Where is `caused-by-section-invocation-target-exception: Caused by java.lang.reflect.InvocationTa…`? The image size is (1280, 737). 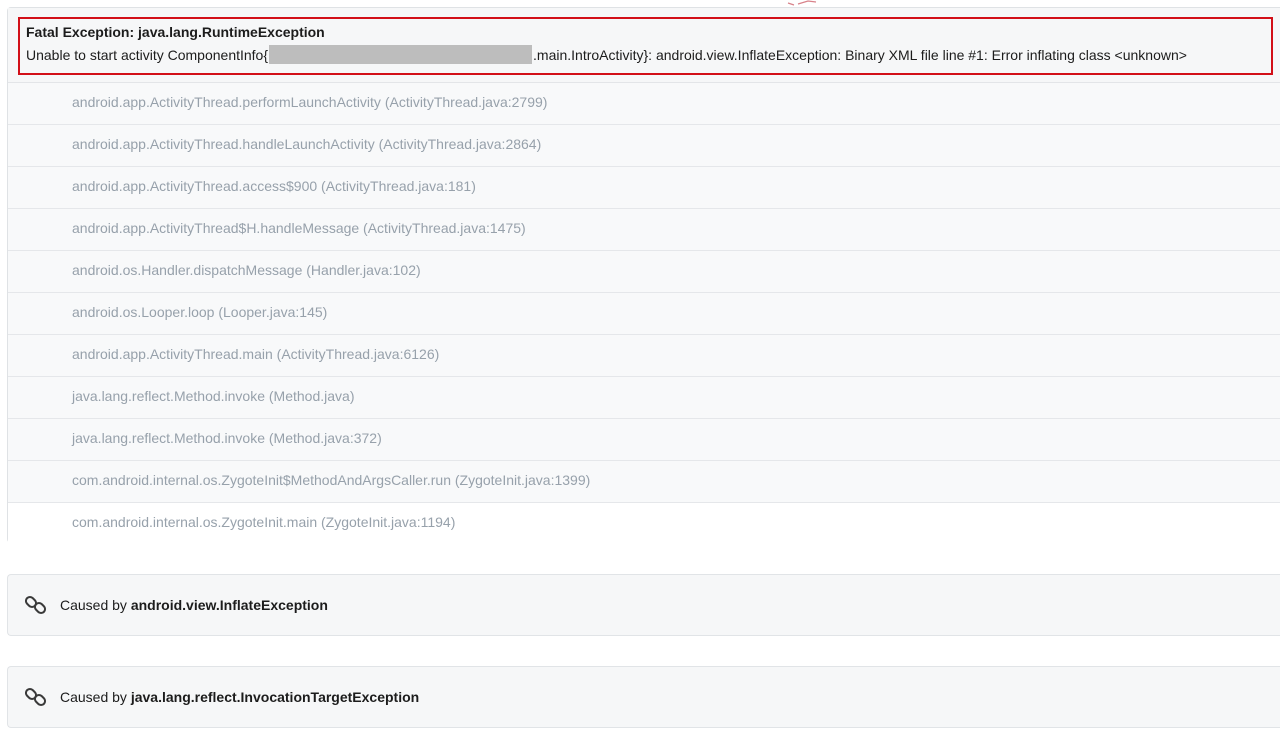
caused-by-section-invocation-target-exception: Caused by java.lang.reflect.InvocationTa… is located at coordinates (643, 697).